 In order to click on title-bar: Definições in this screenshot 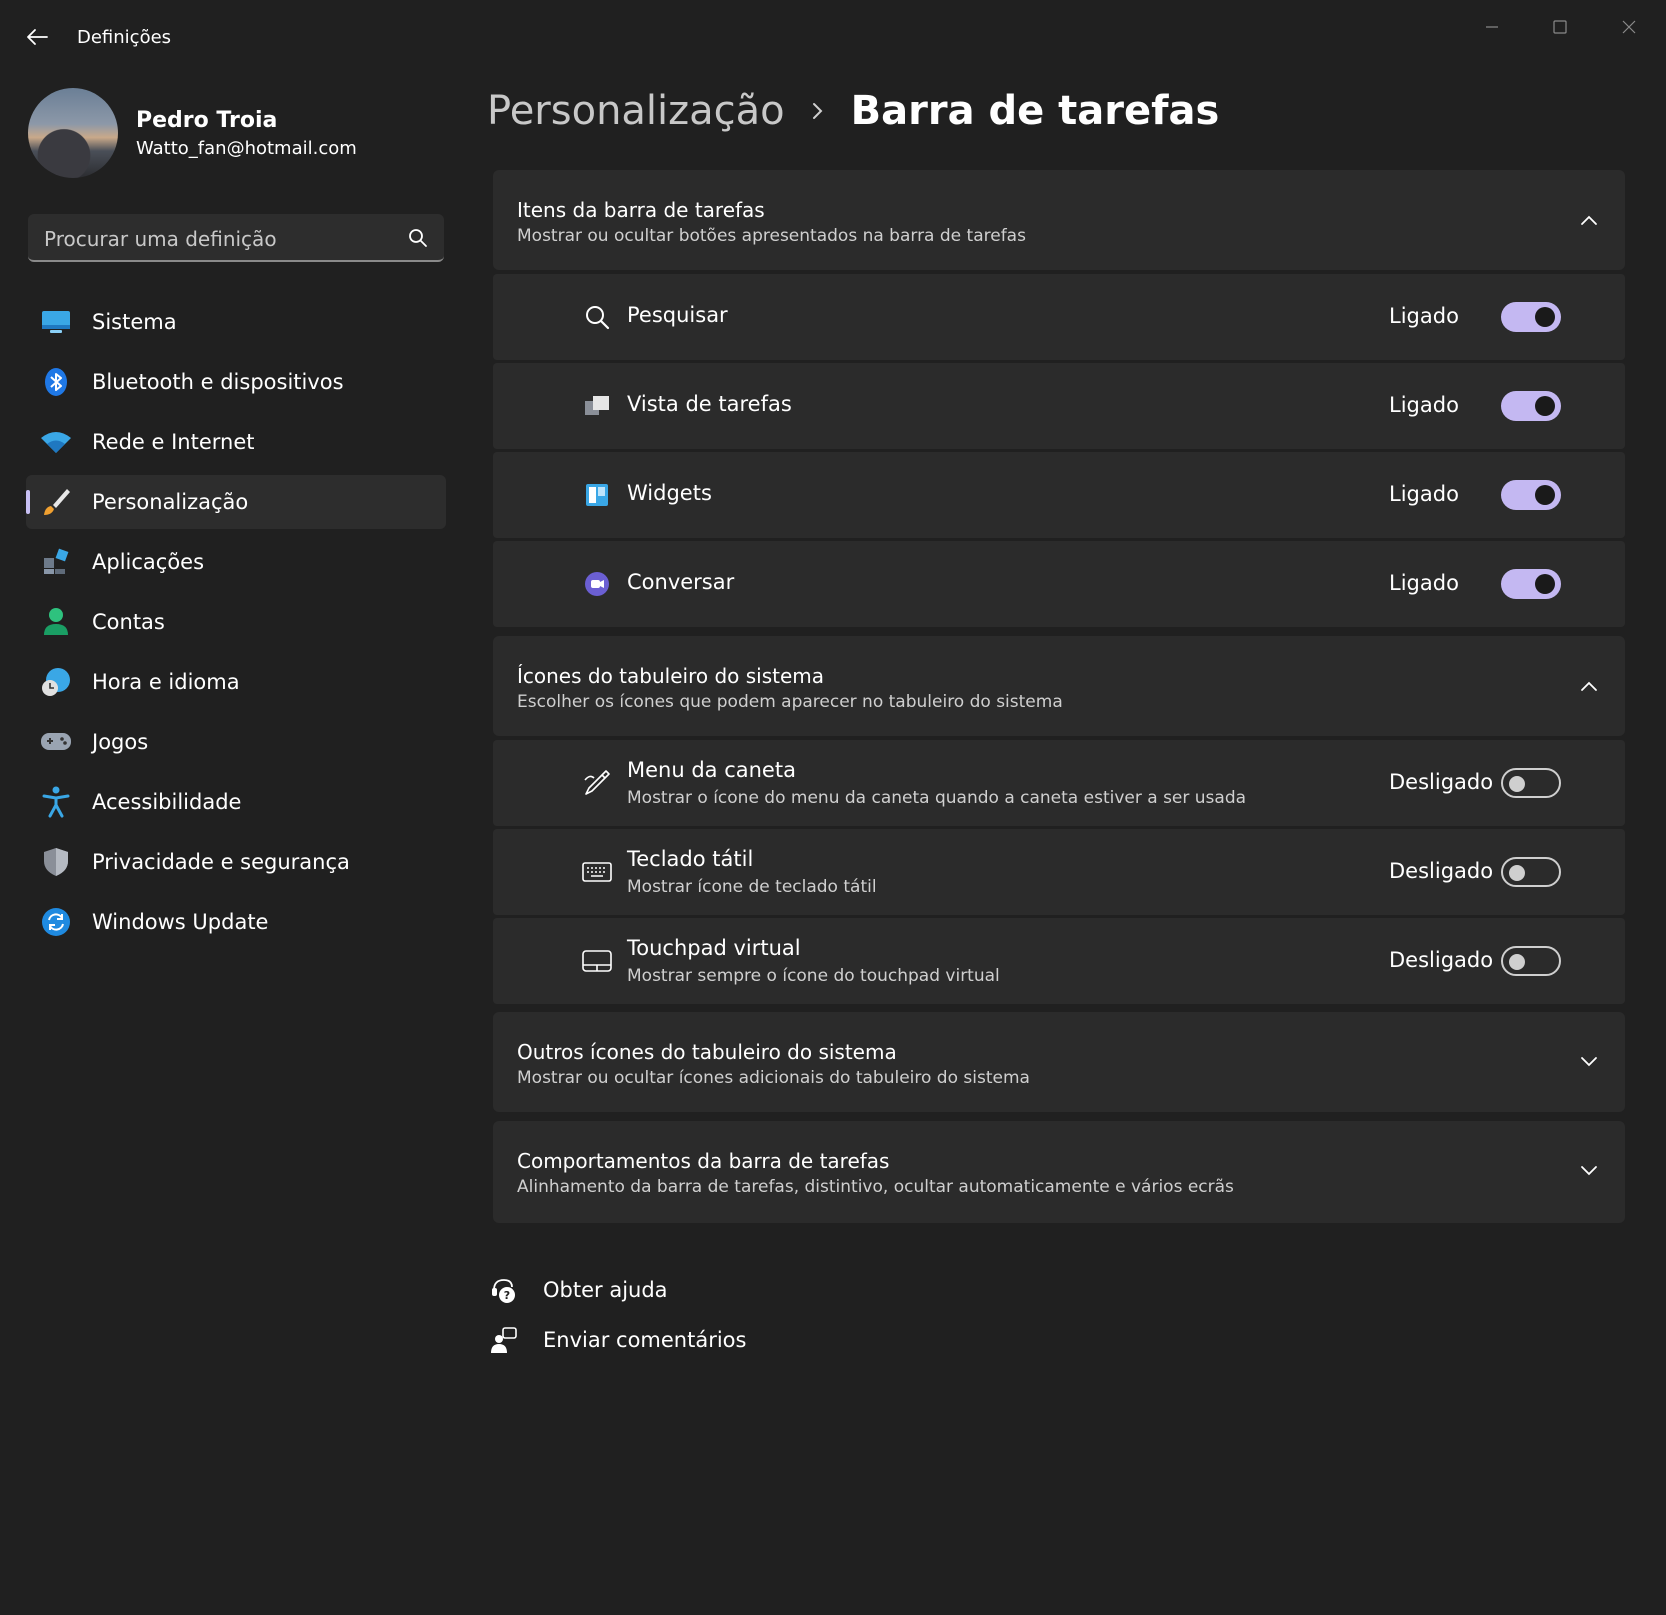, I will do `click(833, 38)`.